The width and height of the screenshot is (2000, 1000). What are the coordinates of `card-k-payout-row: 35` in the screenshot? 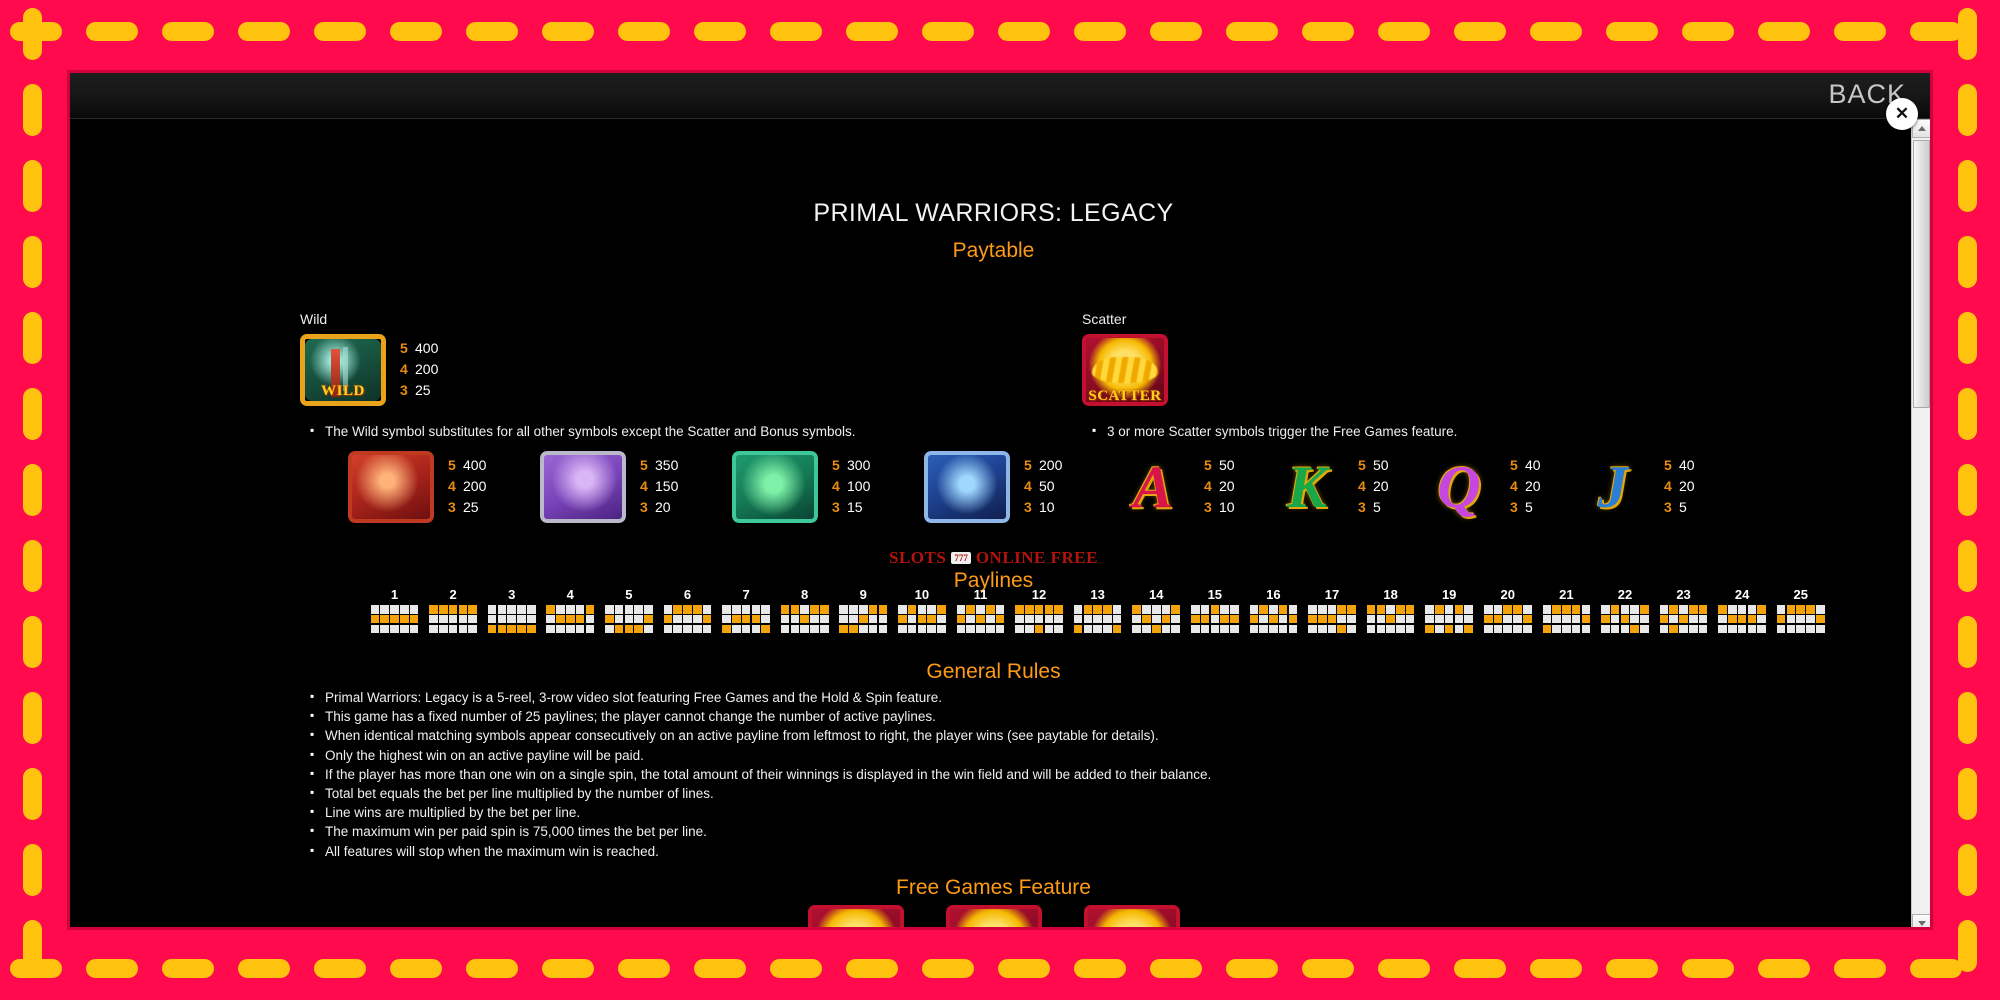 It's located at (1373, 507).